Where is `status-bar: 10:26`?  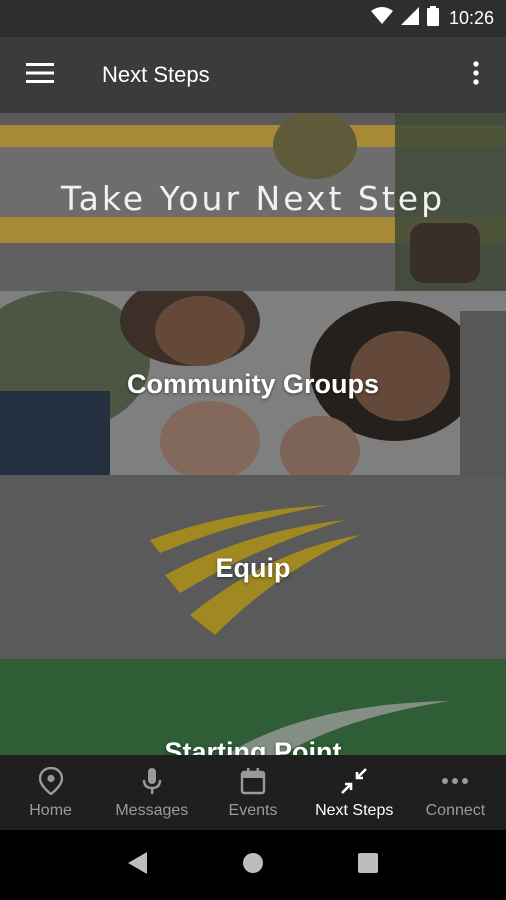
status-bar: 10:26 is located at coordinates (253, 18).